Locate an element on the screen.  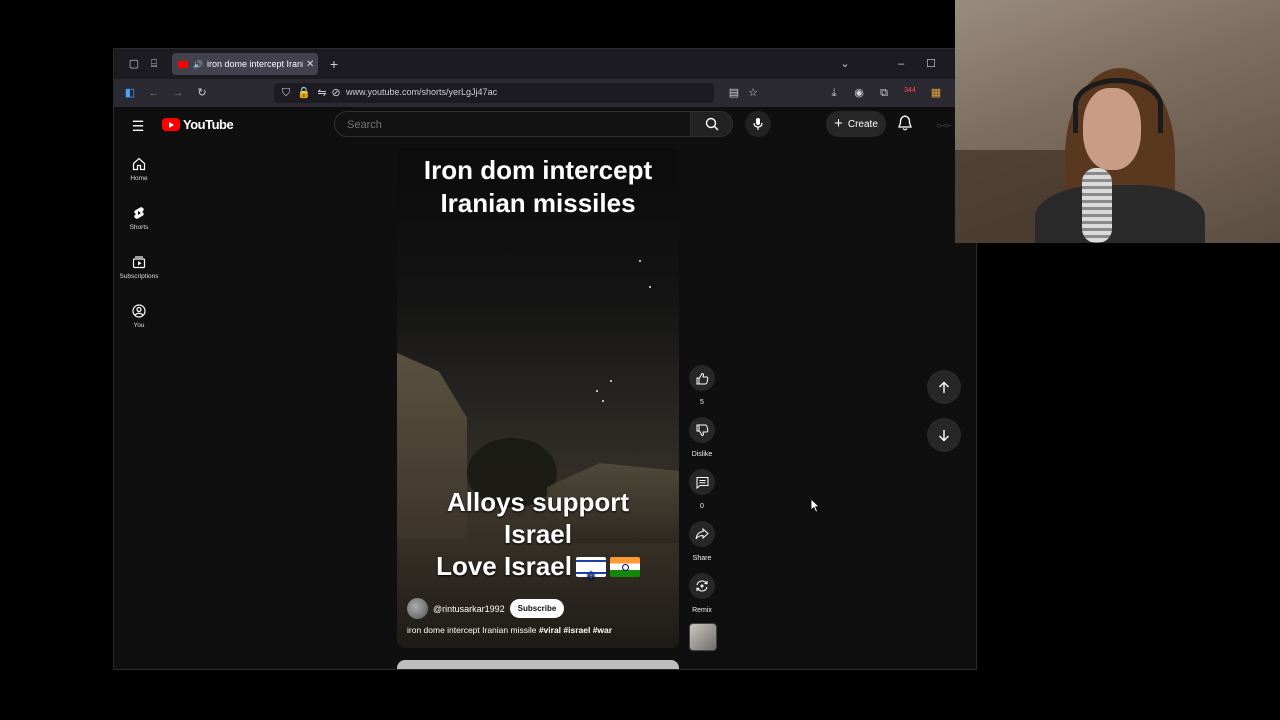
menu-icon: ☰ is located at coordinates (138, 126).